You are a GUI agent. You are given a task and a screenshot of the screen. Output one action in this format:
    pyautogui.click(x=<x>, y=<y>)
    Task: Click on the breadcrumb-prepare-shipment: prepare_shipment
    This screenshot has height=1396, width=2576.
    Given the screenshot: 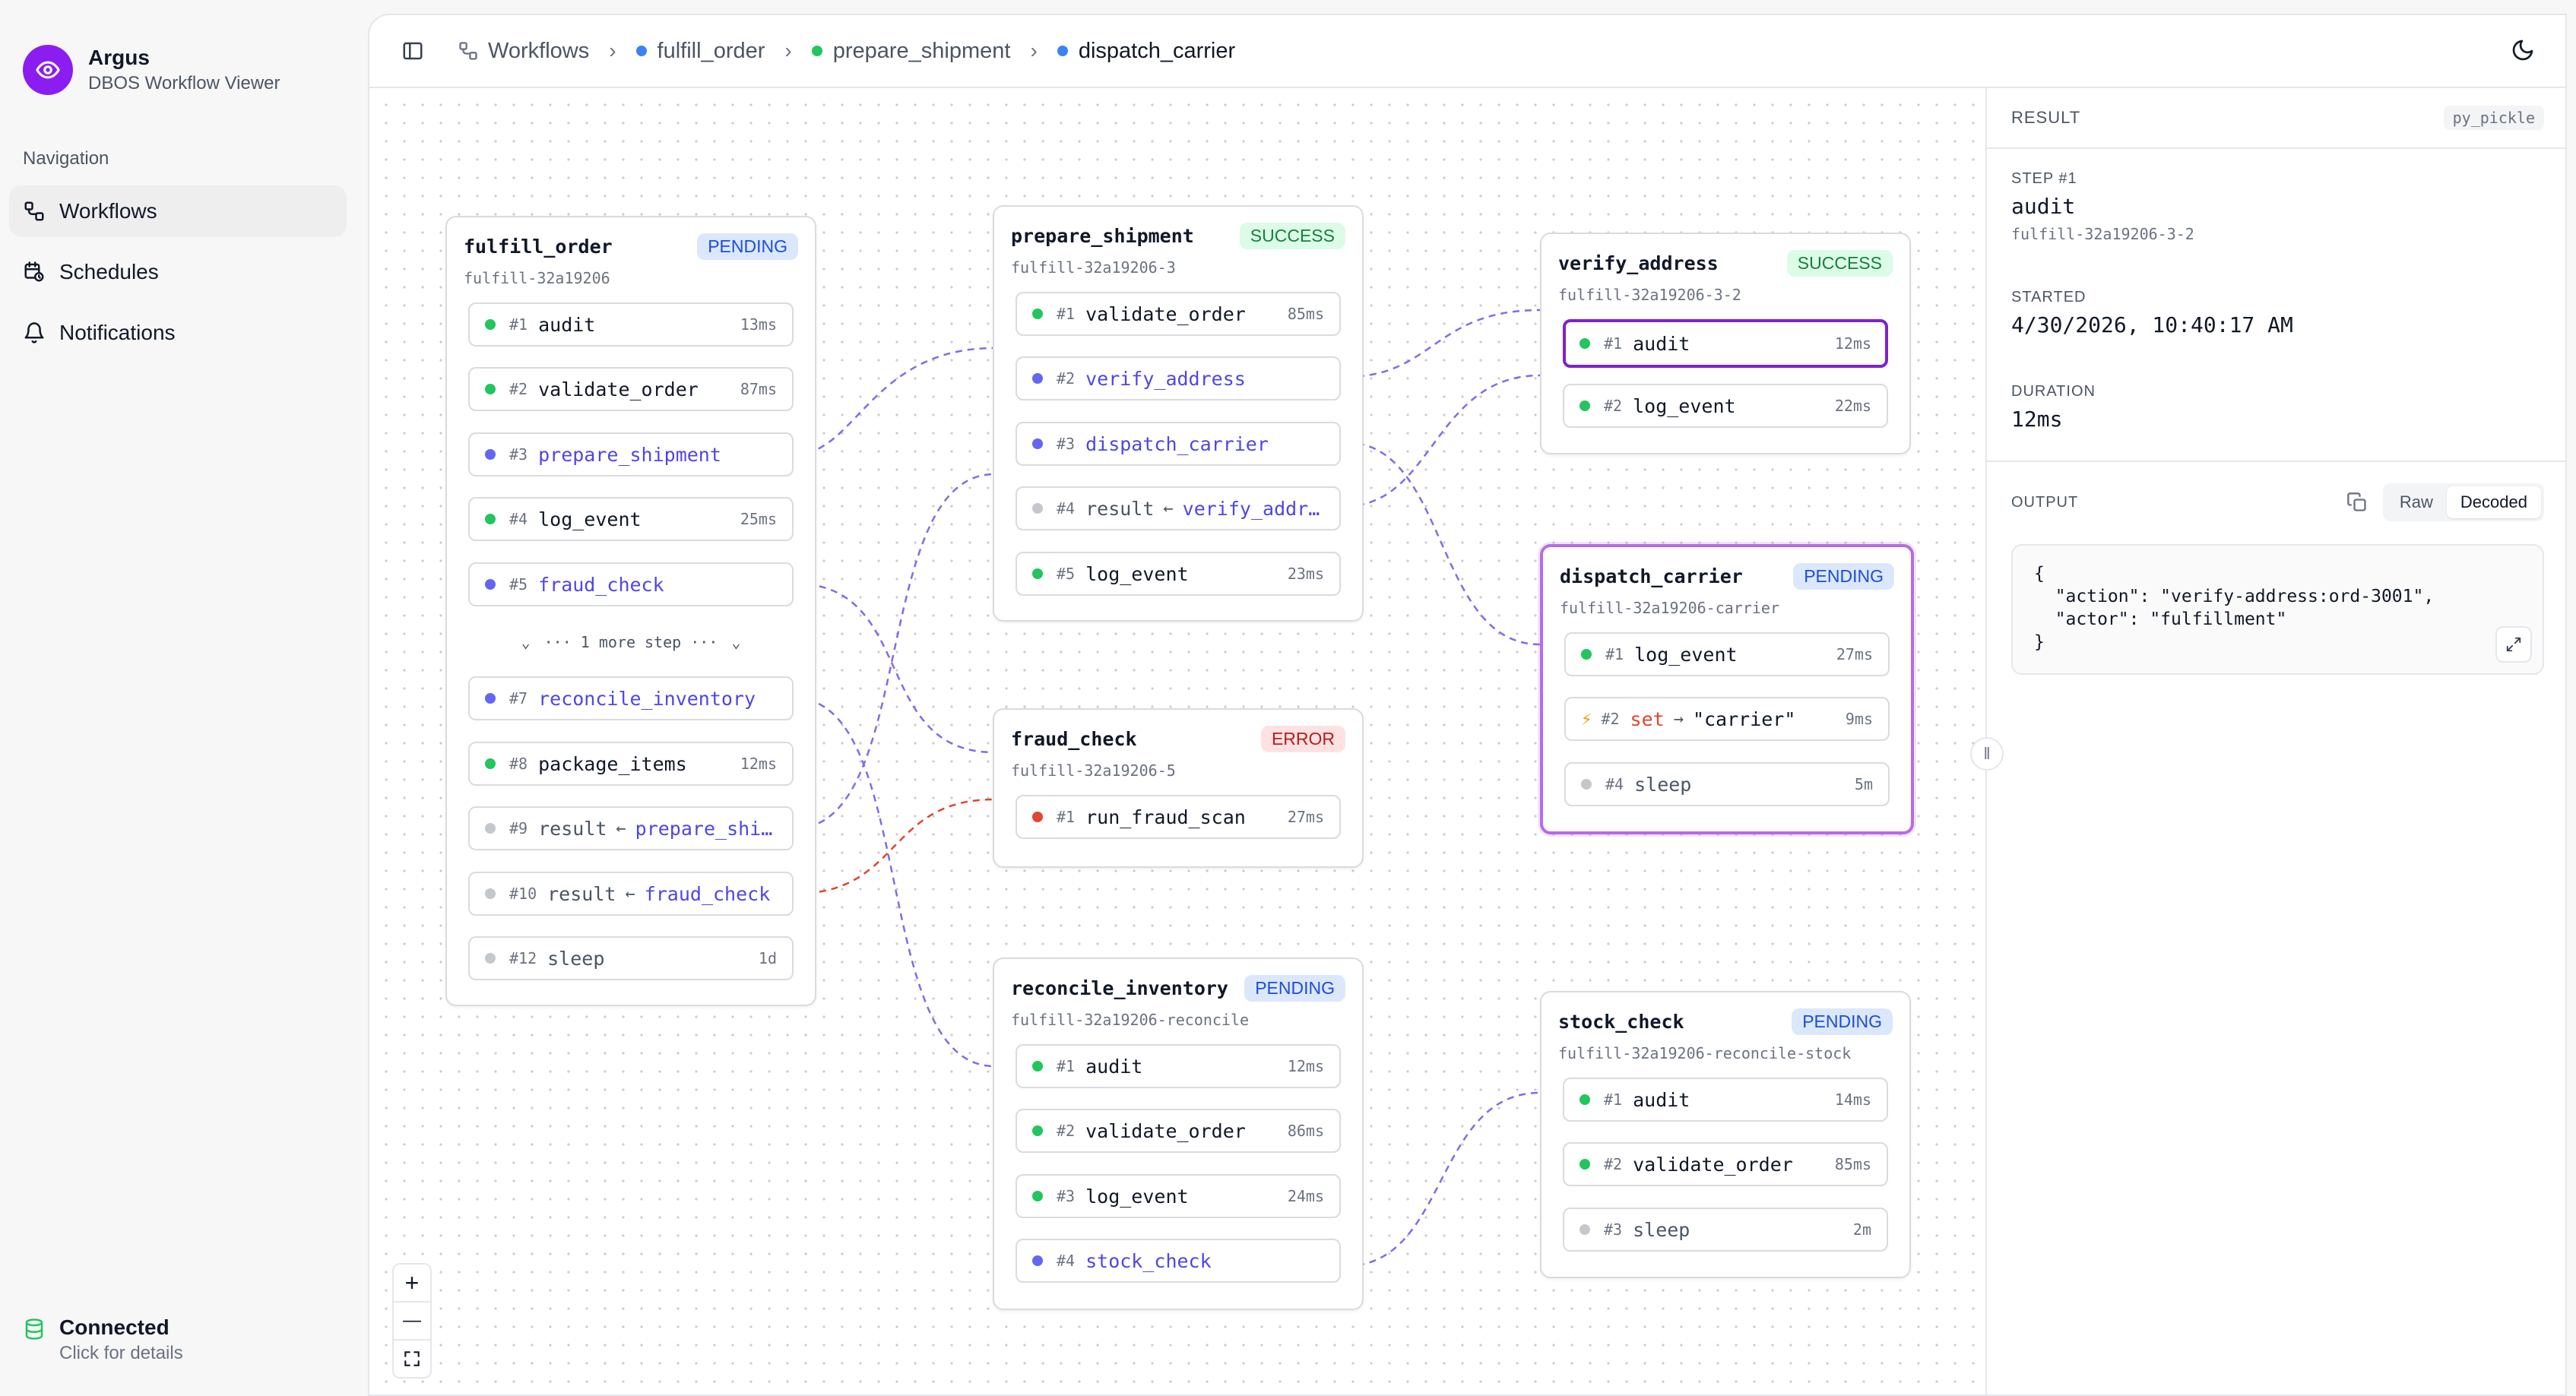 What is the action you would take?
    pyautogui.click(x=911, y=51)
    